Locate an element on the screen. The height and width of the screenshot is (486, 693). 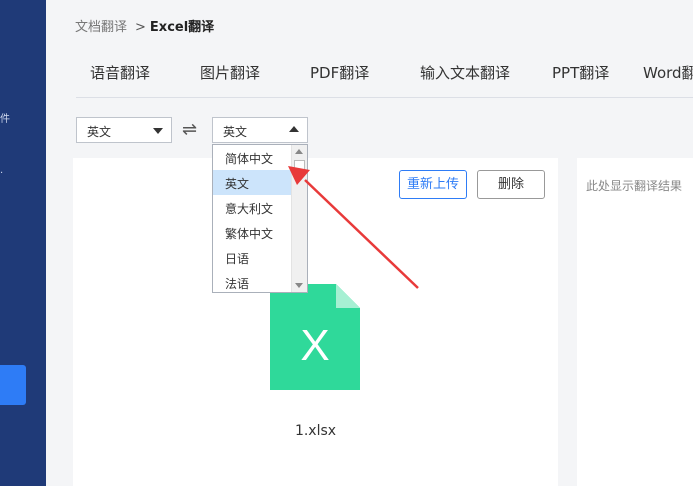
tab-image: 图片翻译 is located at coordinates (230, 72).